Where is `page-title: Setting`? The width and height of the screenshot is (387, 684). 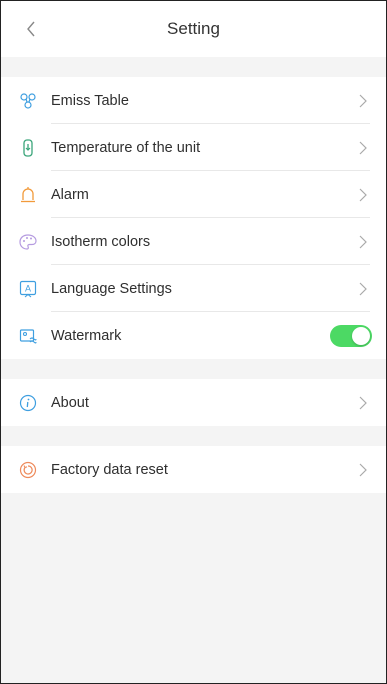 page-title: Setting is located at coordinates (193, 28).